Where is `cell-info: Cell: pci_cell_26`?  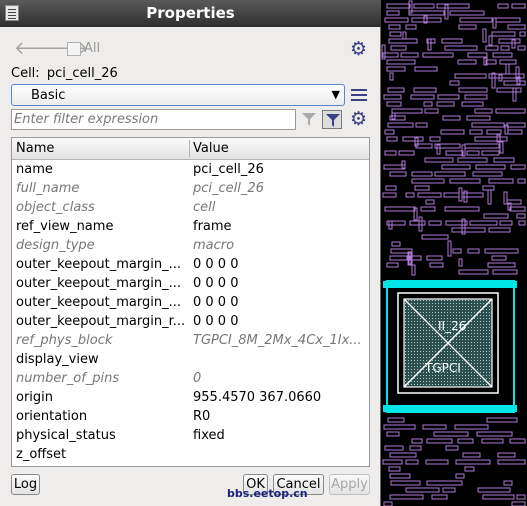 cell-info: Cell: pci_cell_26 is located at coordinates (64, 73).